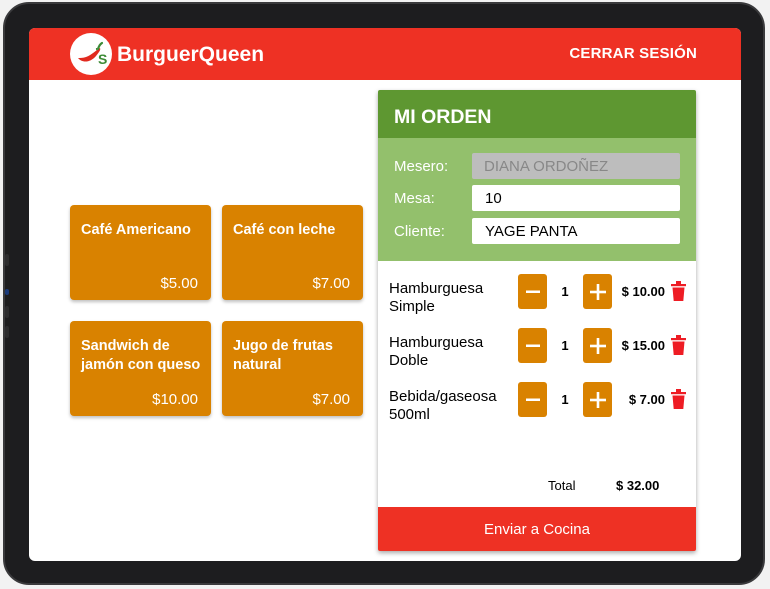 The height and width of the screenshot is (589, 770). I want to click on product-name: Café Americano, so click(136, 230).